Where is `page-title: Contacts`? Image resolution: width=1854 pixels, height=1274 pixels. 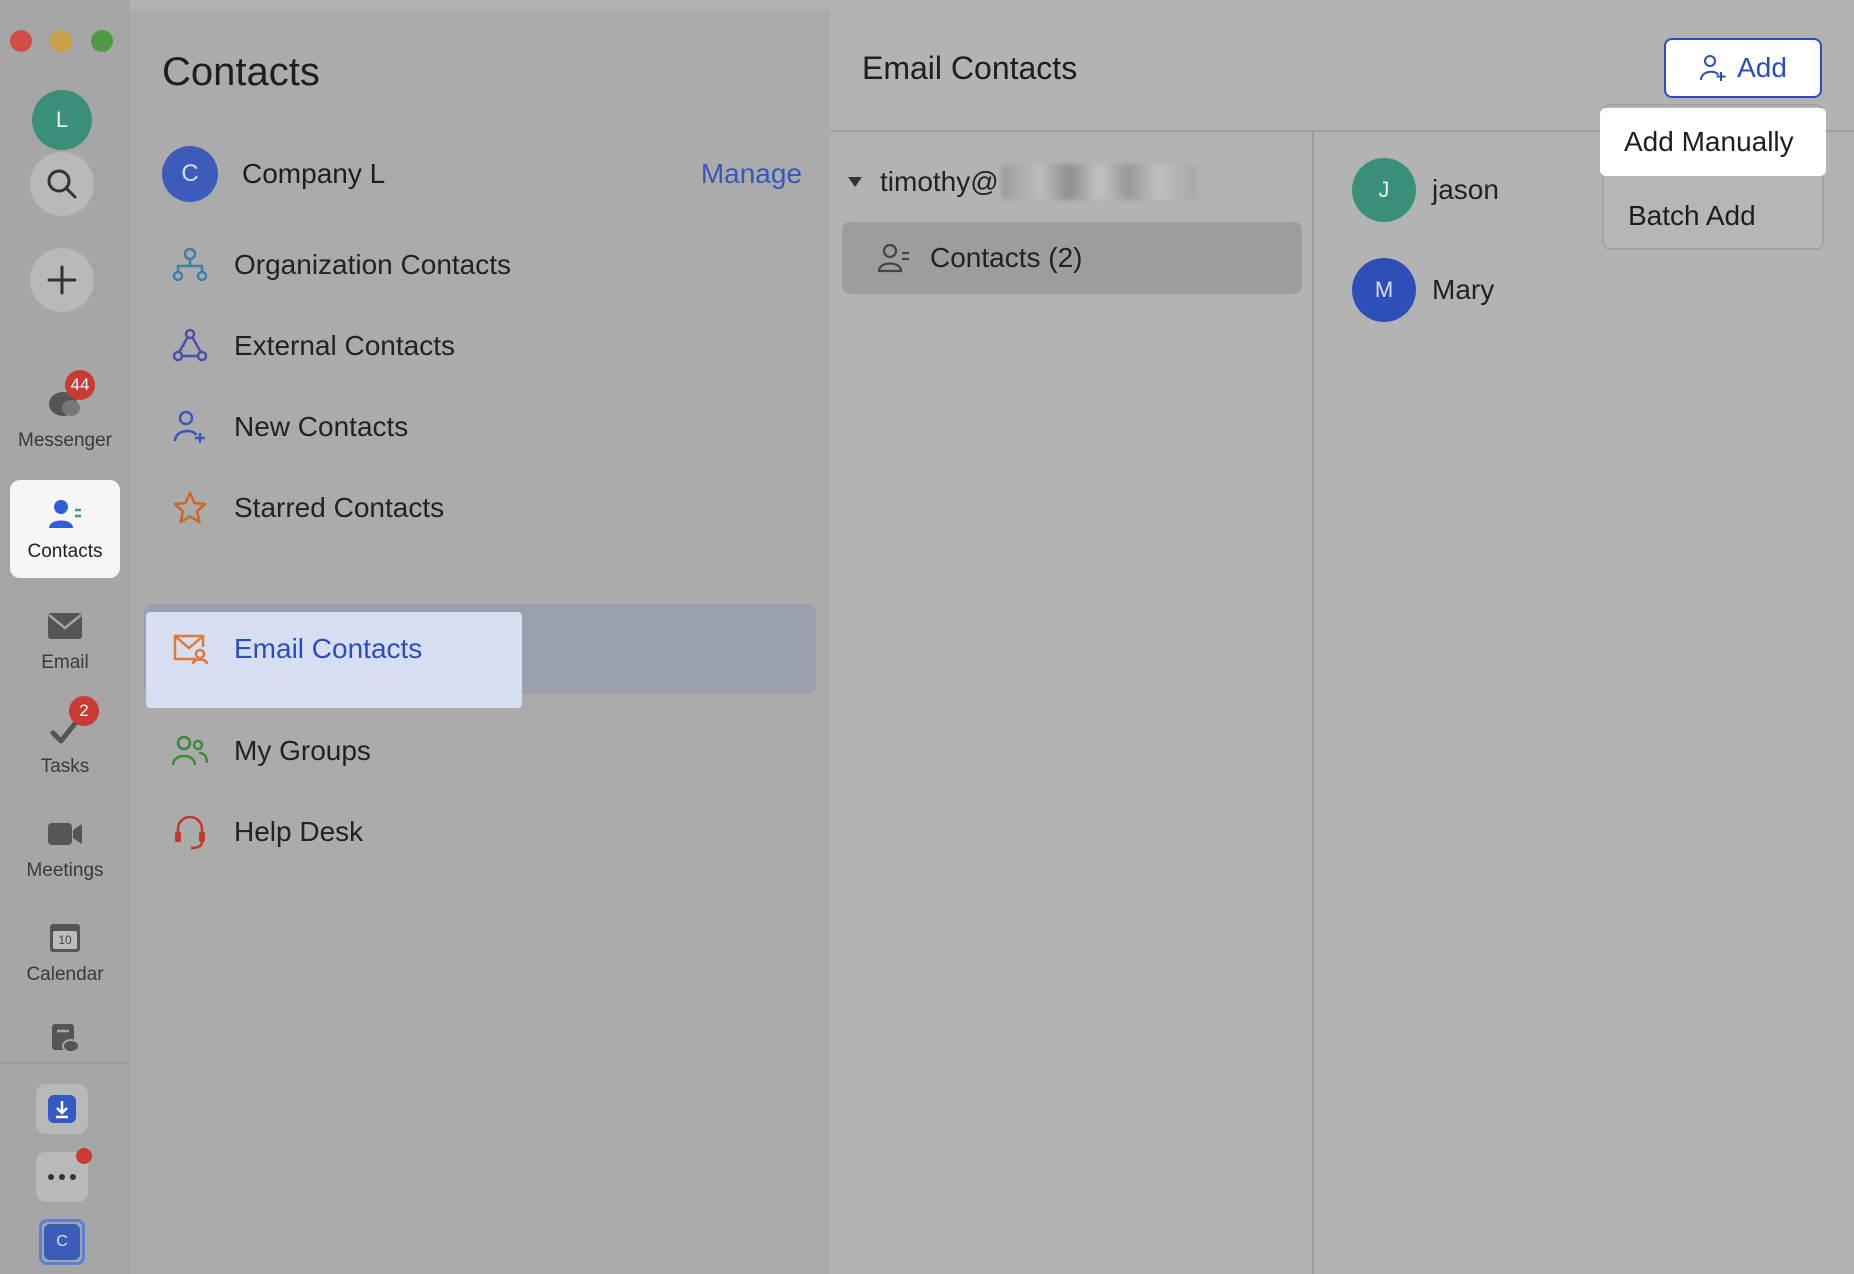
page-title: Contacts is located at coordinates (241, 72).